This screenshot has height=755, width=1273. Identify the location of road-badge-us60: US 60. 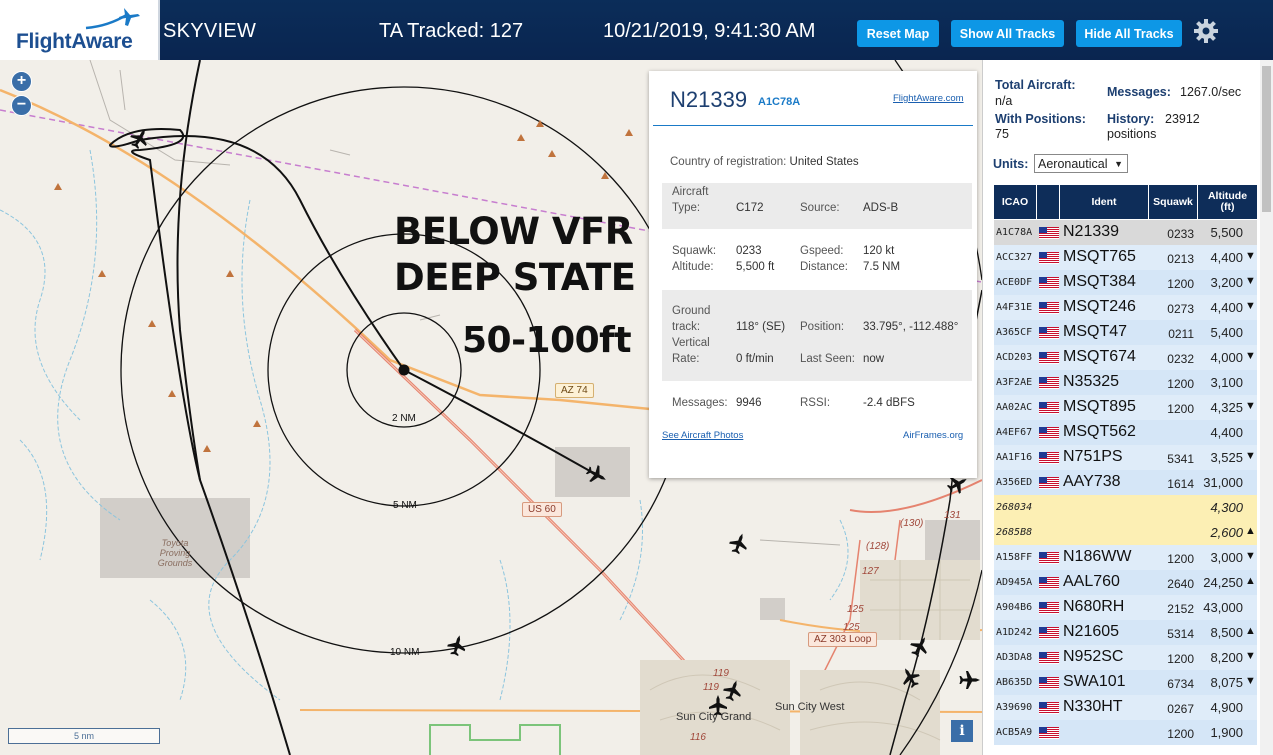
(542, 509).